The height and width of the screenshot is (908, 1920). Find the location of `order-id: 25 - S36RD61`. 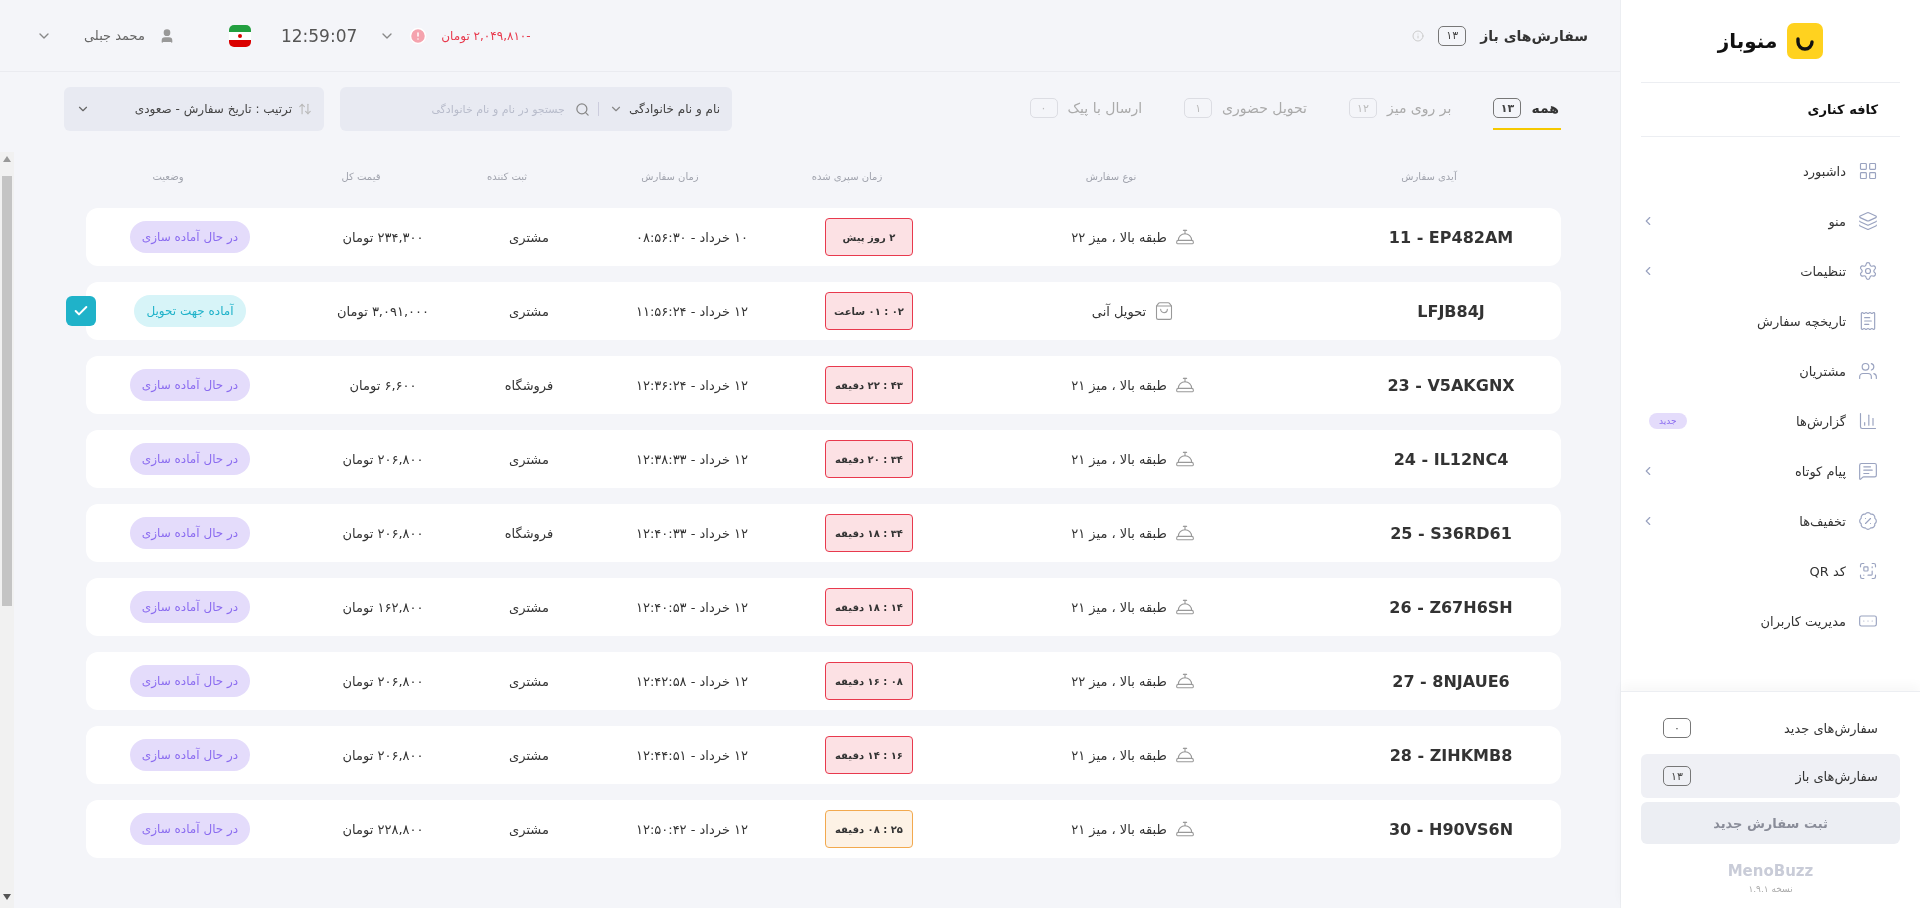

order-id: 25 - S36RD61 is located at coordinates (1451, 533).